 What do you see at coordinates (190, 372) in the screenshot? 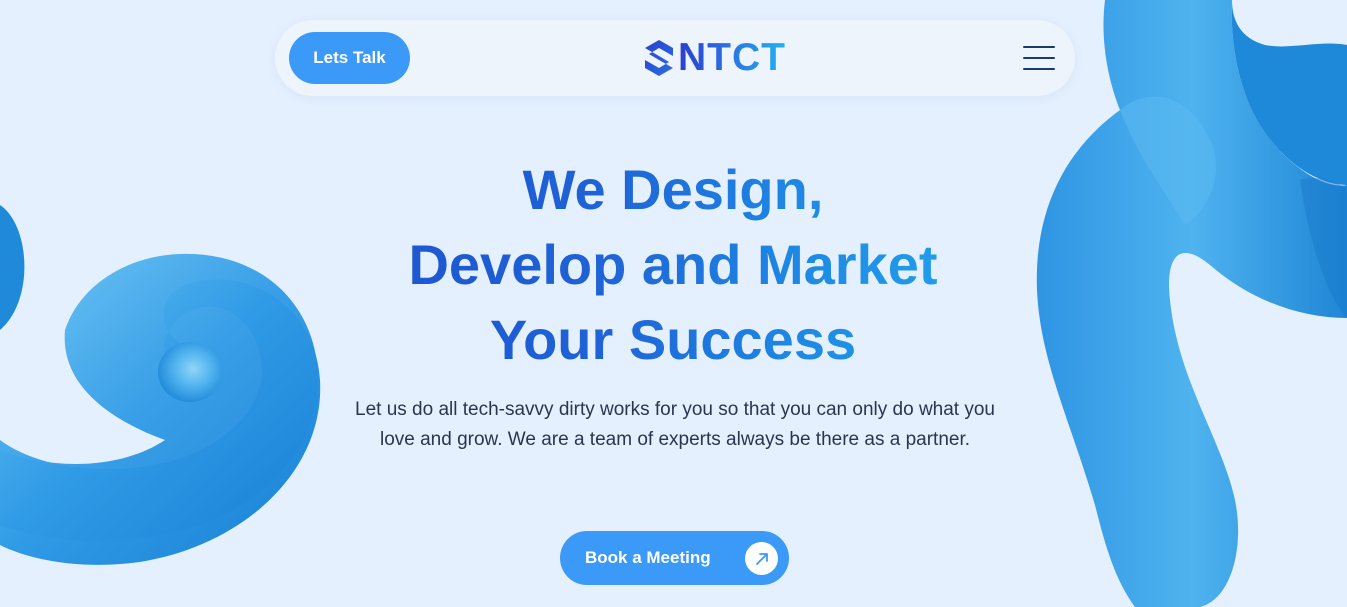
I see `left-swirl-center` at bounding box center [190, 372].